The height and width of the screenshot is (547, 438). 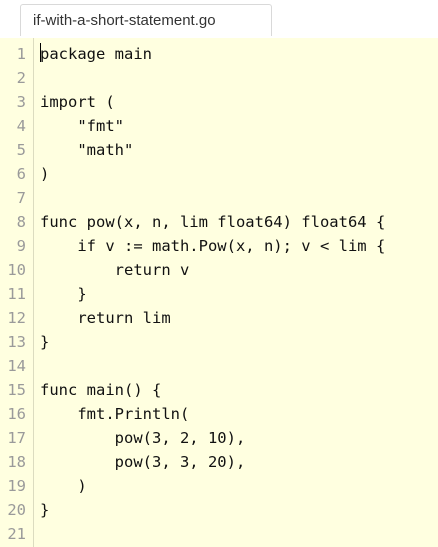 What do you see at coordinates (219, 390) in the screenshot?
I see `code-line: 15 func main() {` at bounding box center [219, 390].